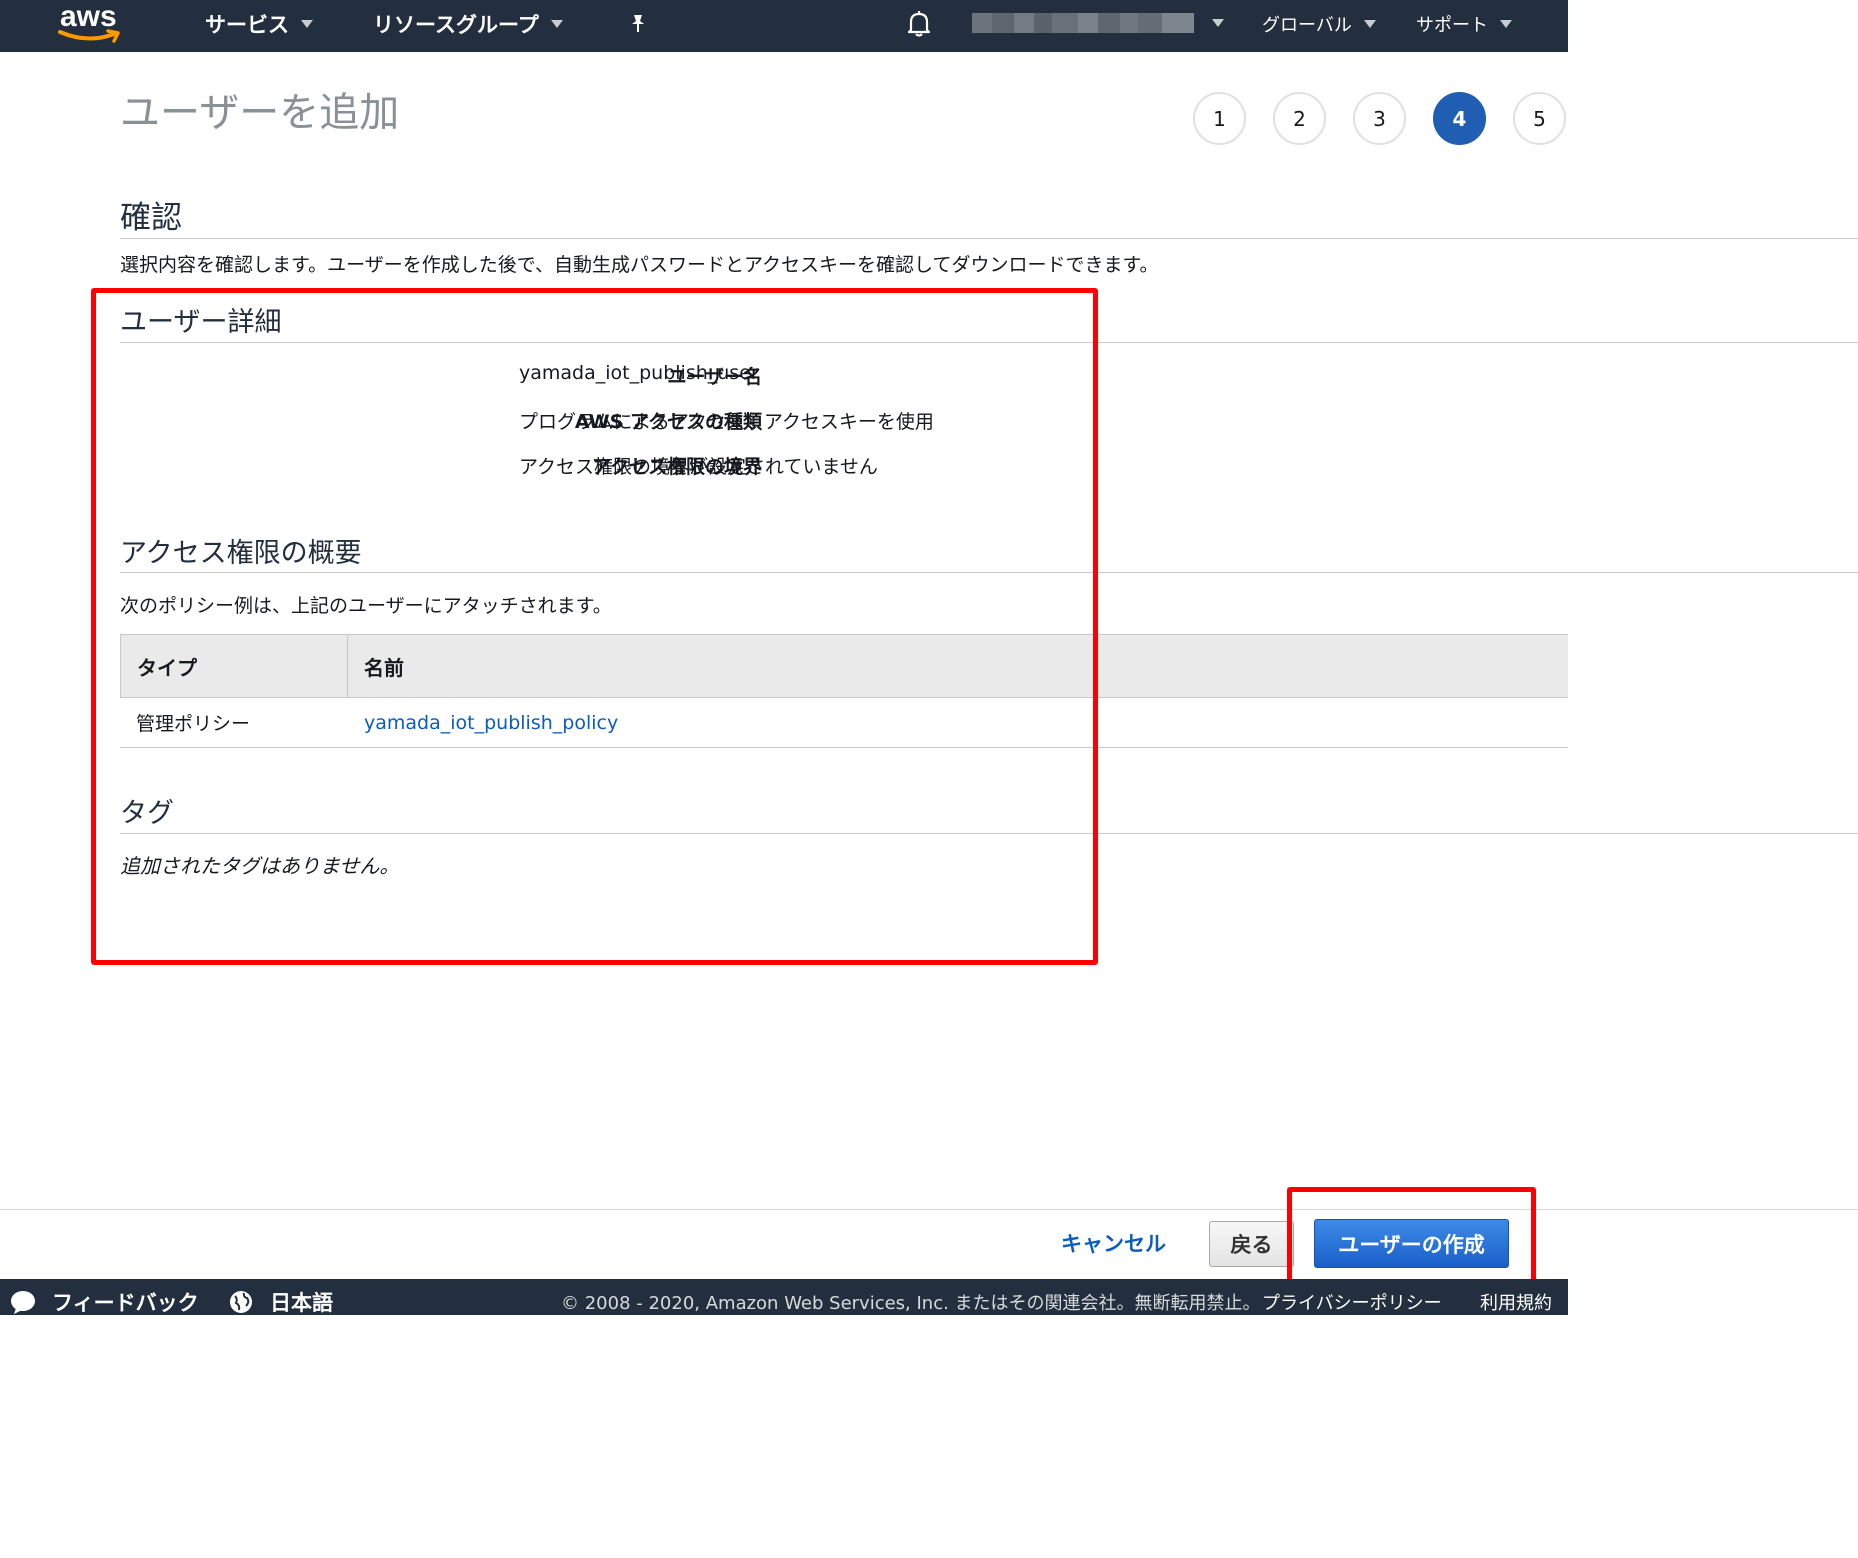 The image size is (1858, 1558). What do you see at coordinates (1299, 118) in the screenshot?
I see `wizard-step-2: 2` at bounding box center [1299, 118].